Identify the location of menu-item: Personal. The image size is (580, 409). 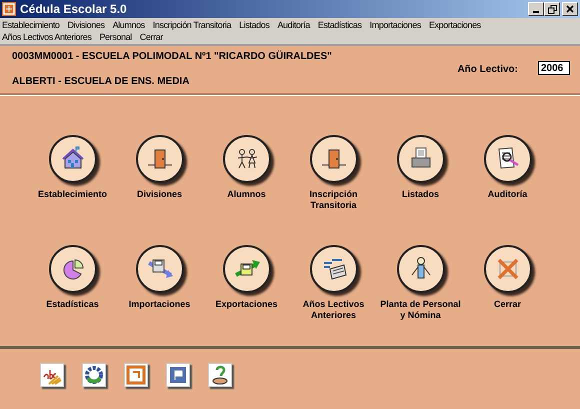
(115, 37).